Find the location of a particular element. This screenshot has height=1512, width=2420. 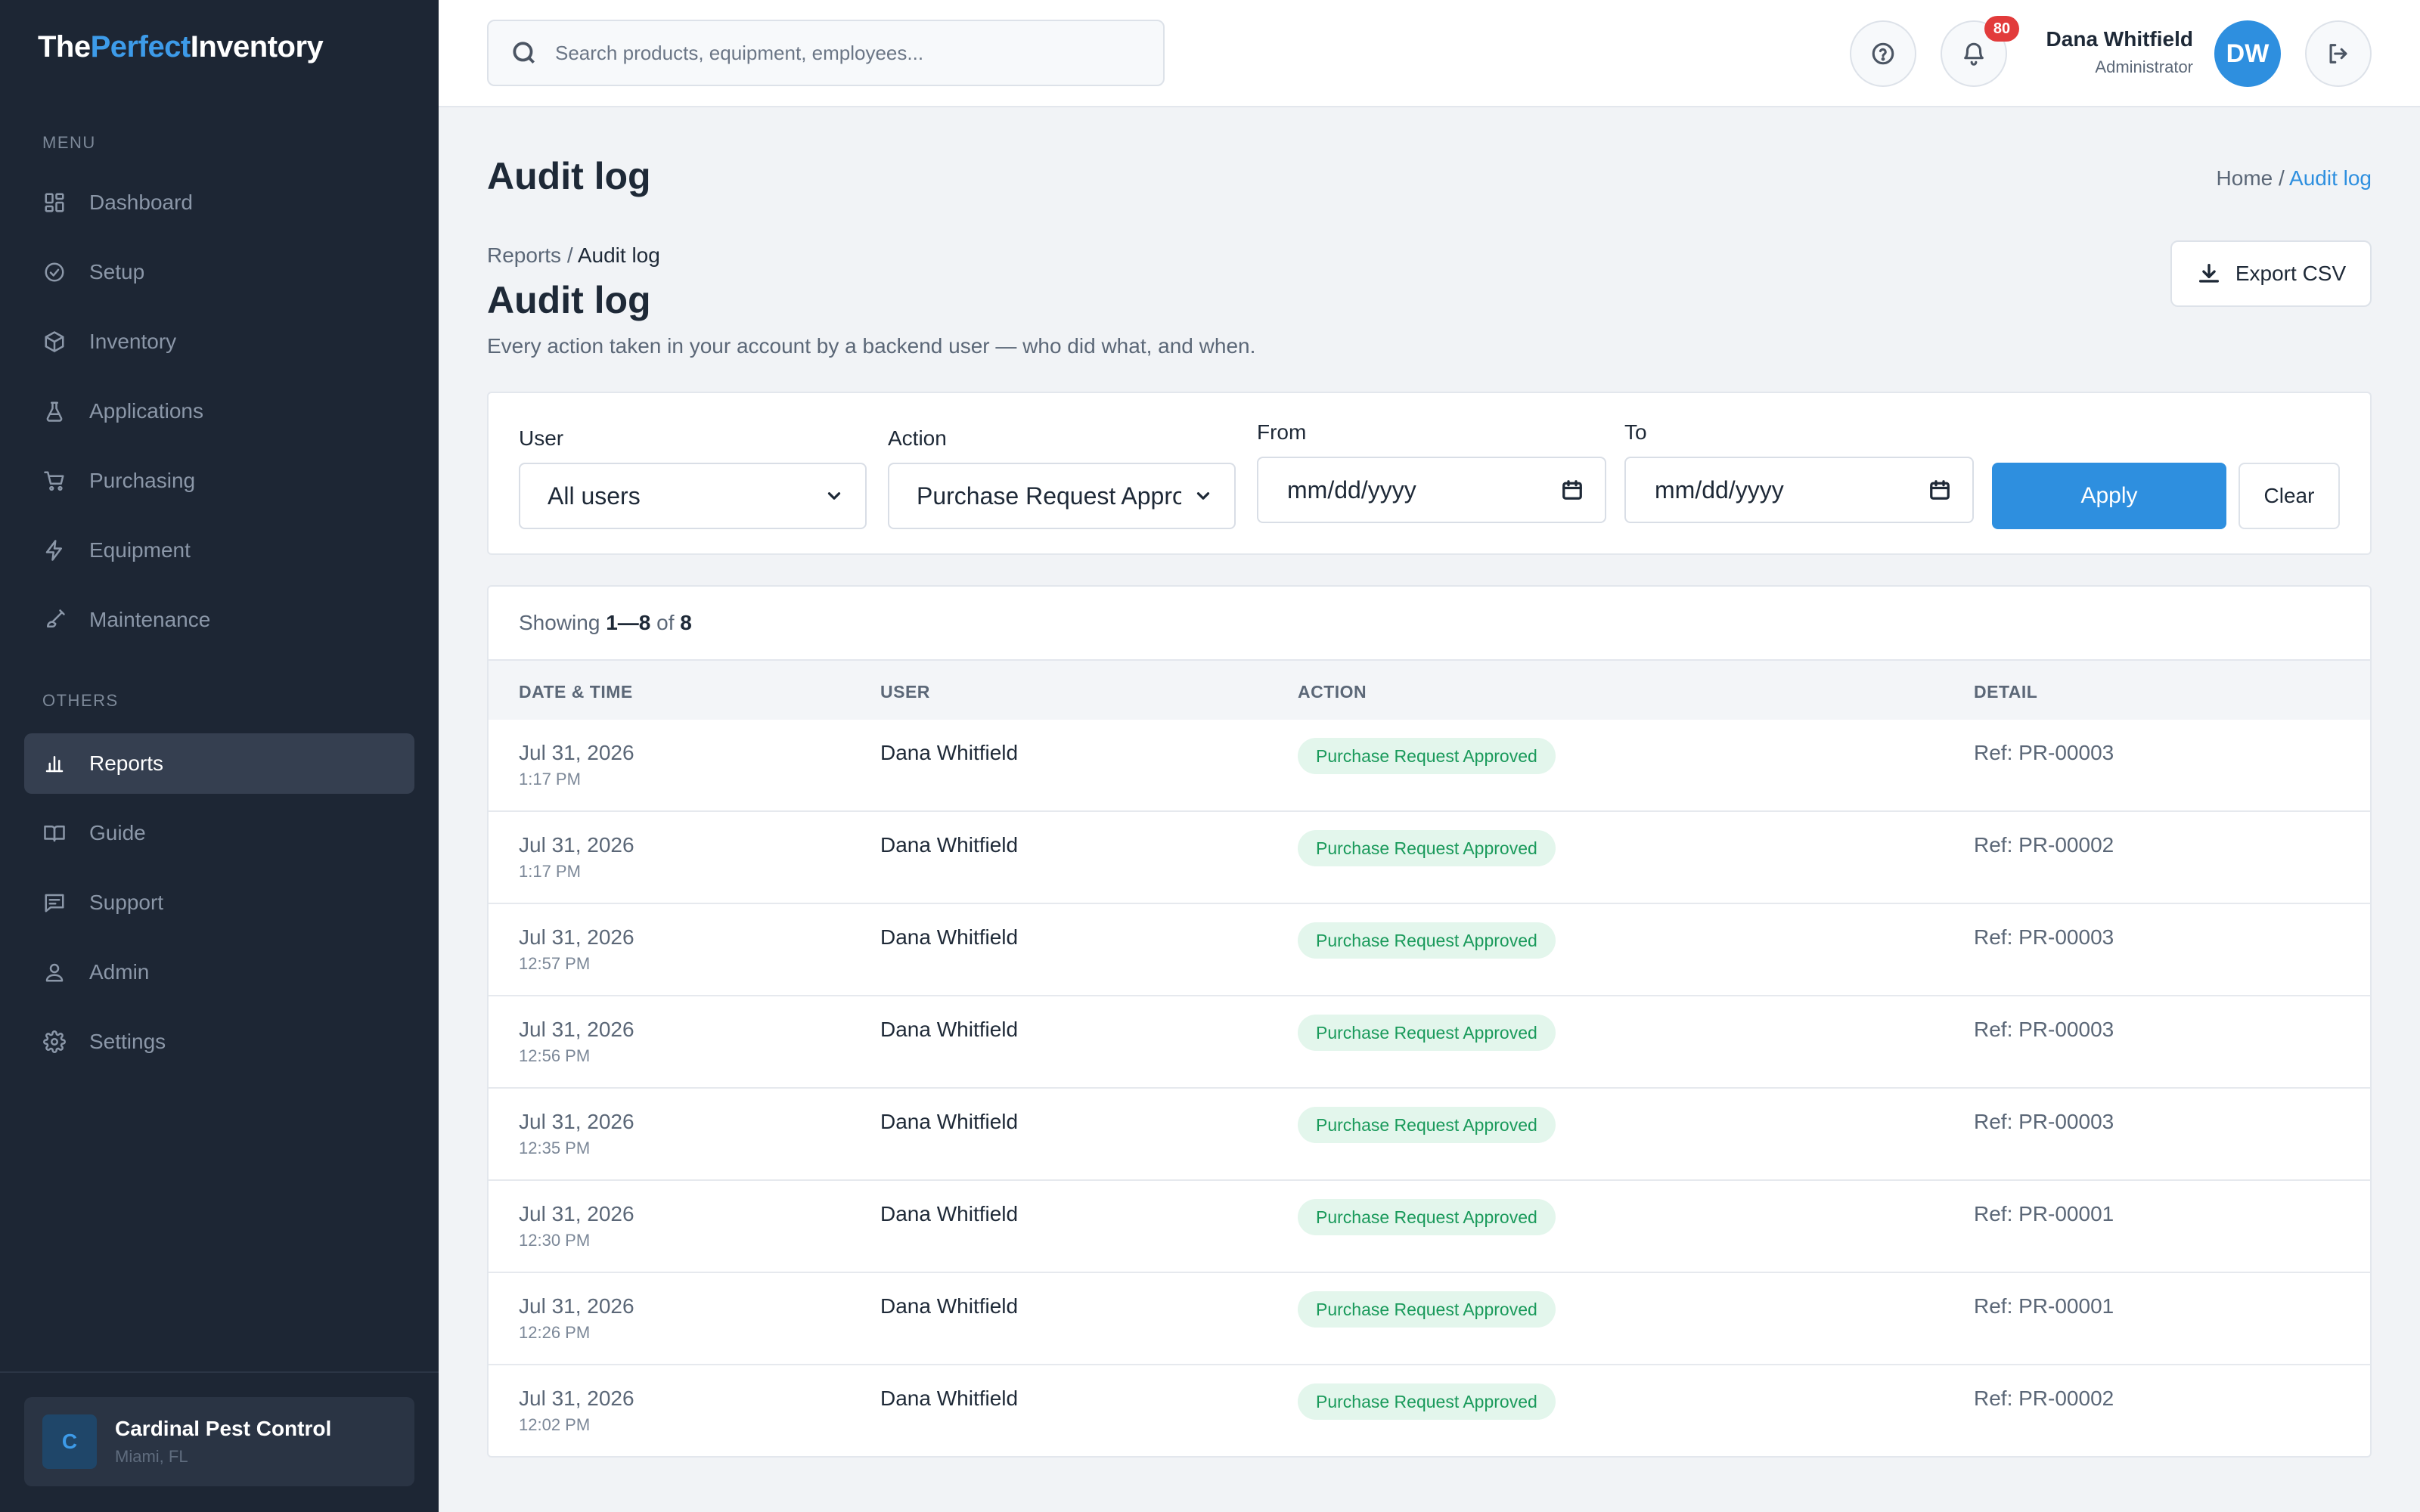

row-time: 1:17 PM is located at coordinates (550, 780).